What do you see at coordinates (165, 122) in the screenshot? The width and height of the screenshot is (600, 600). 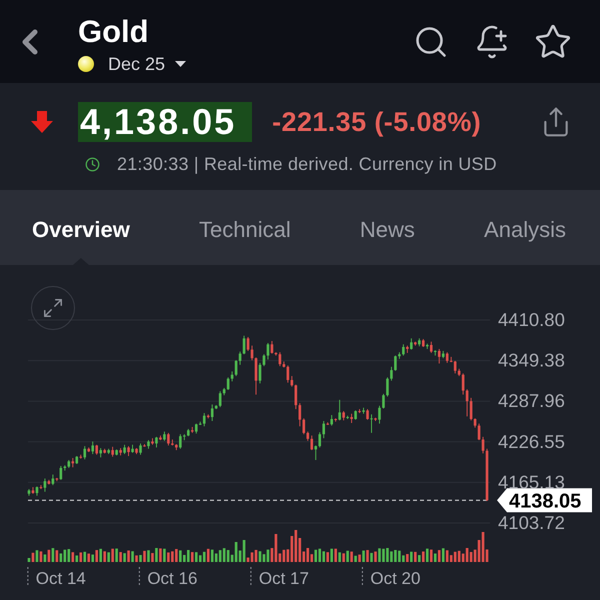 I see `last-price: 4,138.05` at bounding box center [165, 122].